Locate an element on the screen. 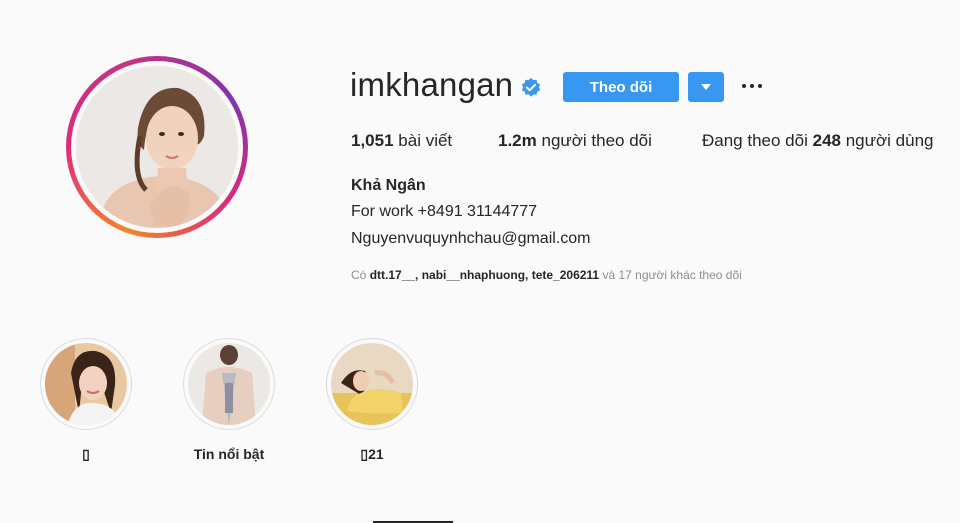 Image resolution: width=960 pixels, height=523 pixels. followed-by-users: dtt.17__, nabi__nhaphuong, tete_206211 is located at coordinates (484, 275).